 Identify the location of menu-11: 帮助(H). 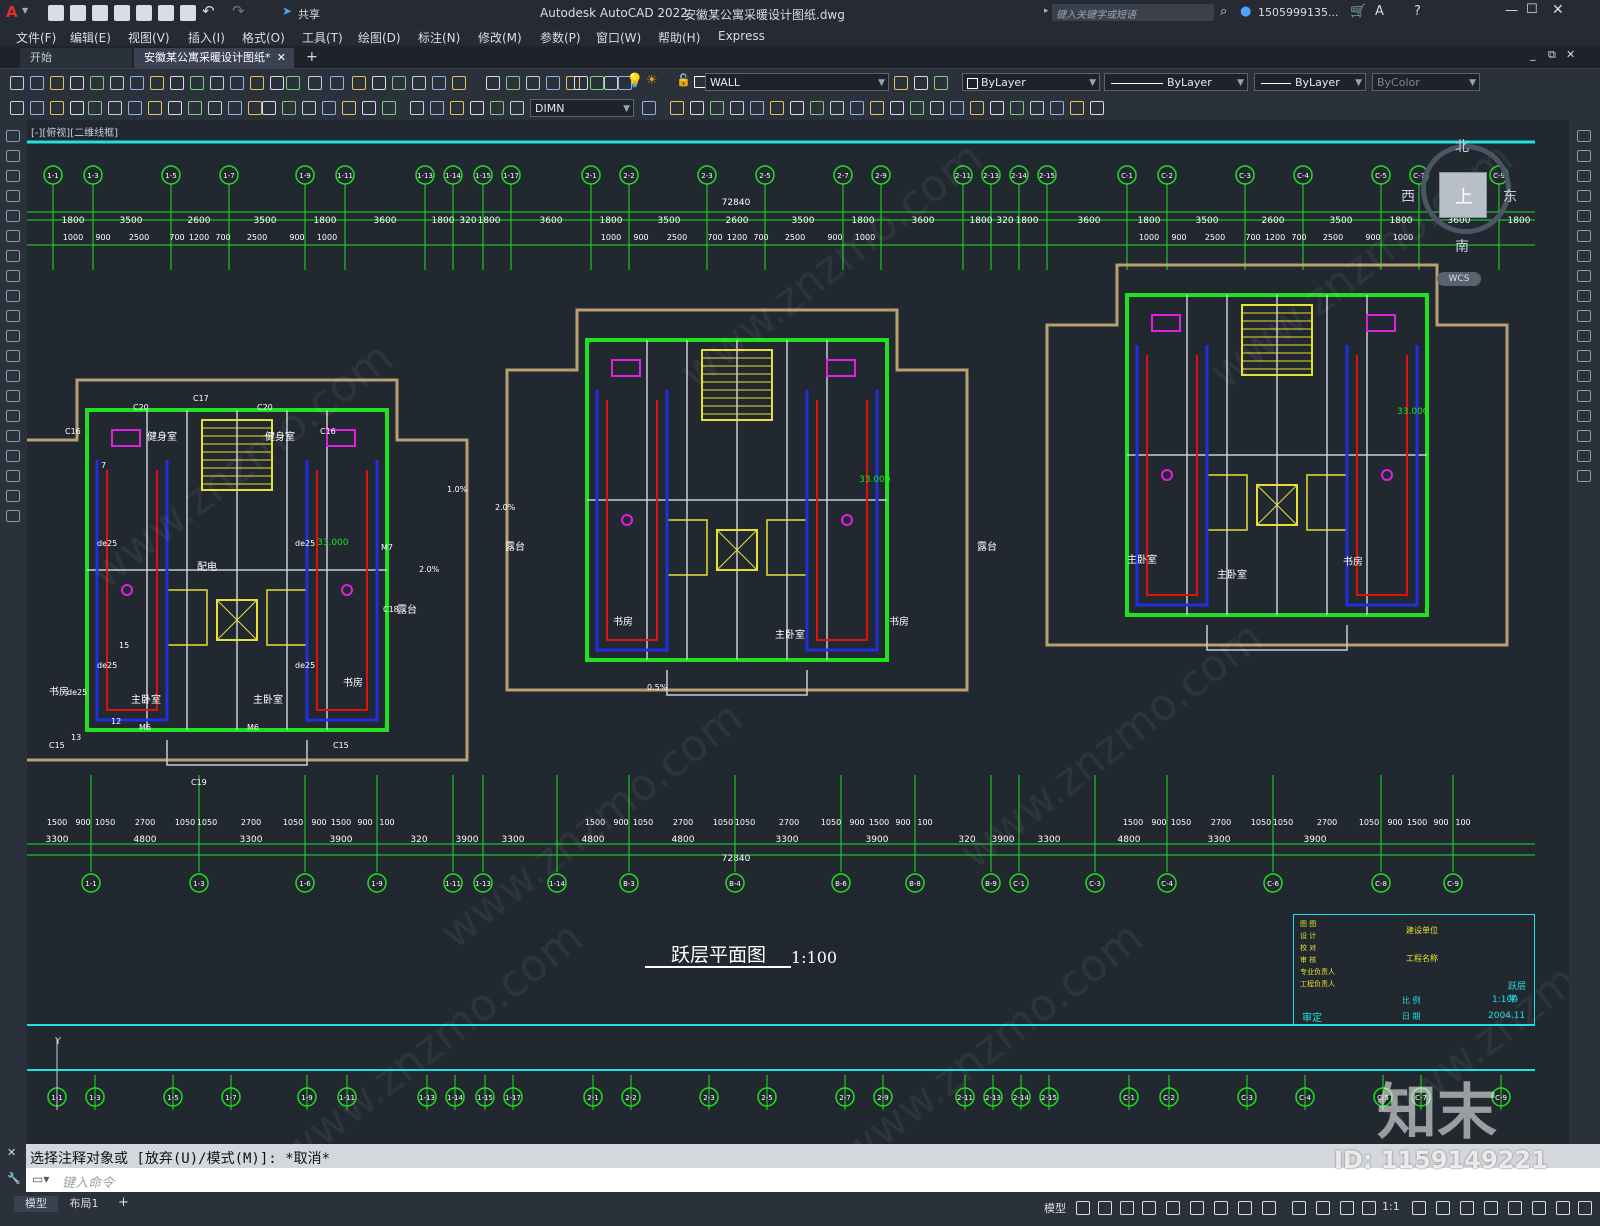
(679, 37).